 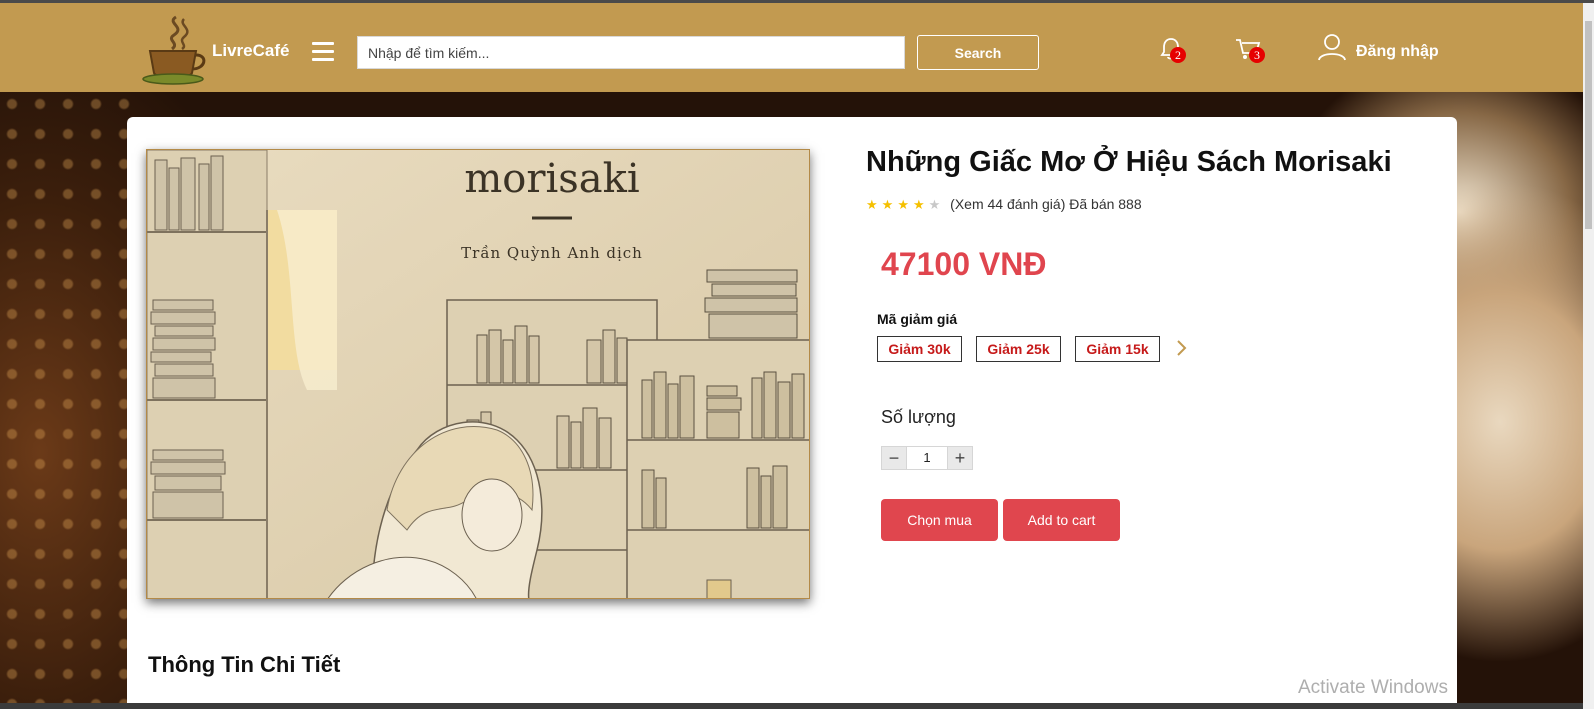 I want to click on product-price: 47100 VNĐ, so click(x=964, y=264).